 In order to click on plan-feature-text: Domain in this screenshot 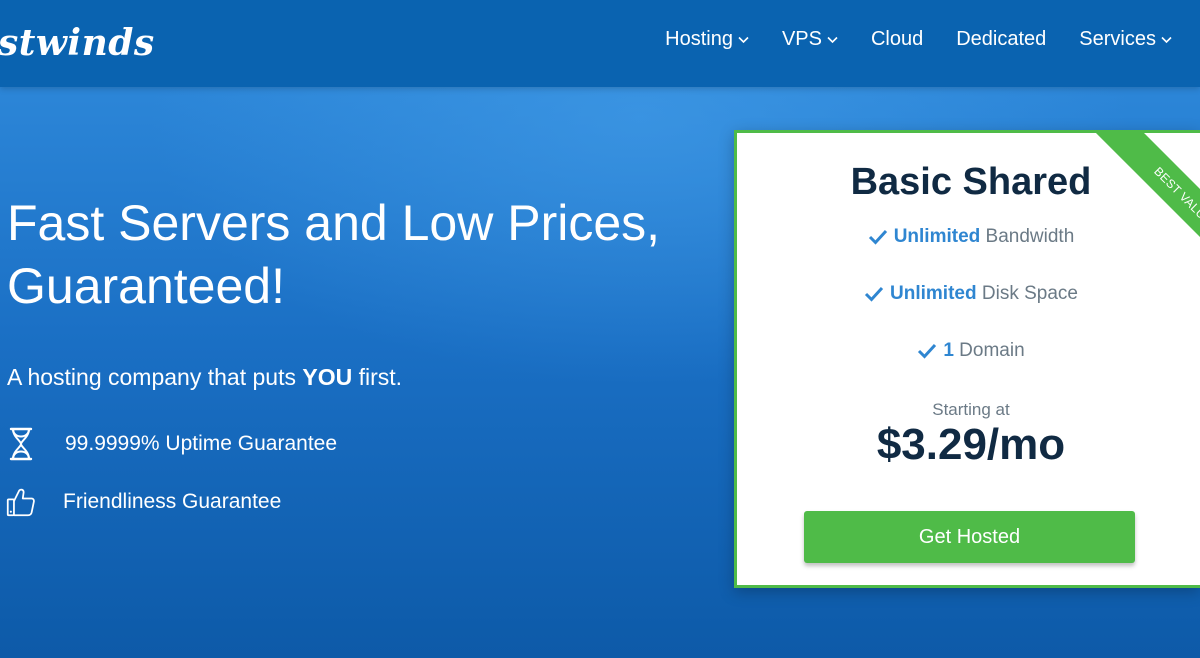, I will do `click(989, 350)`.